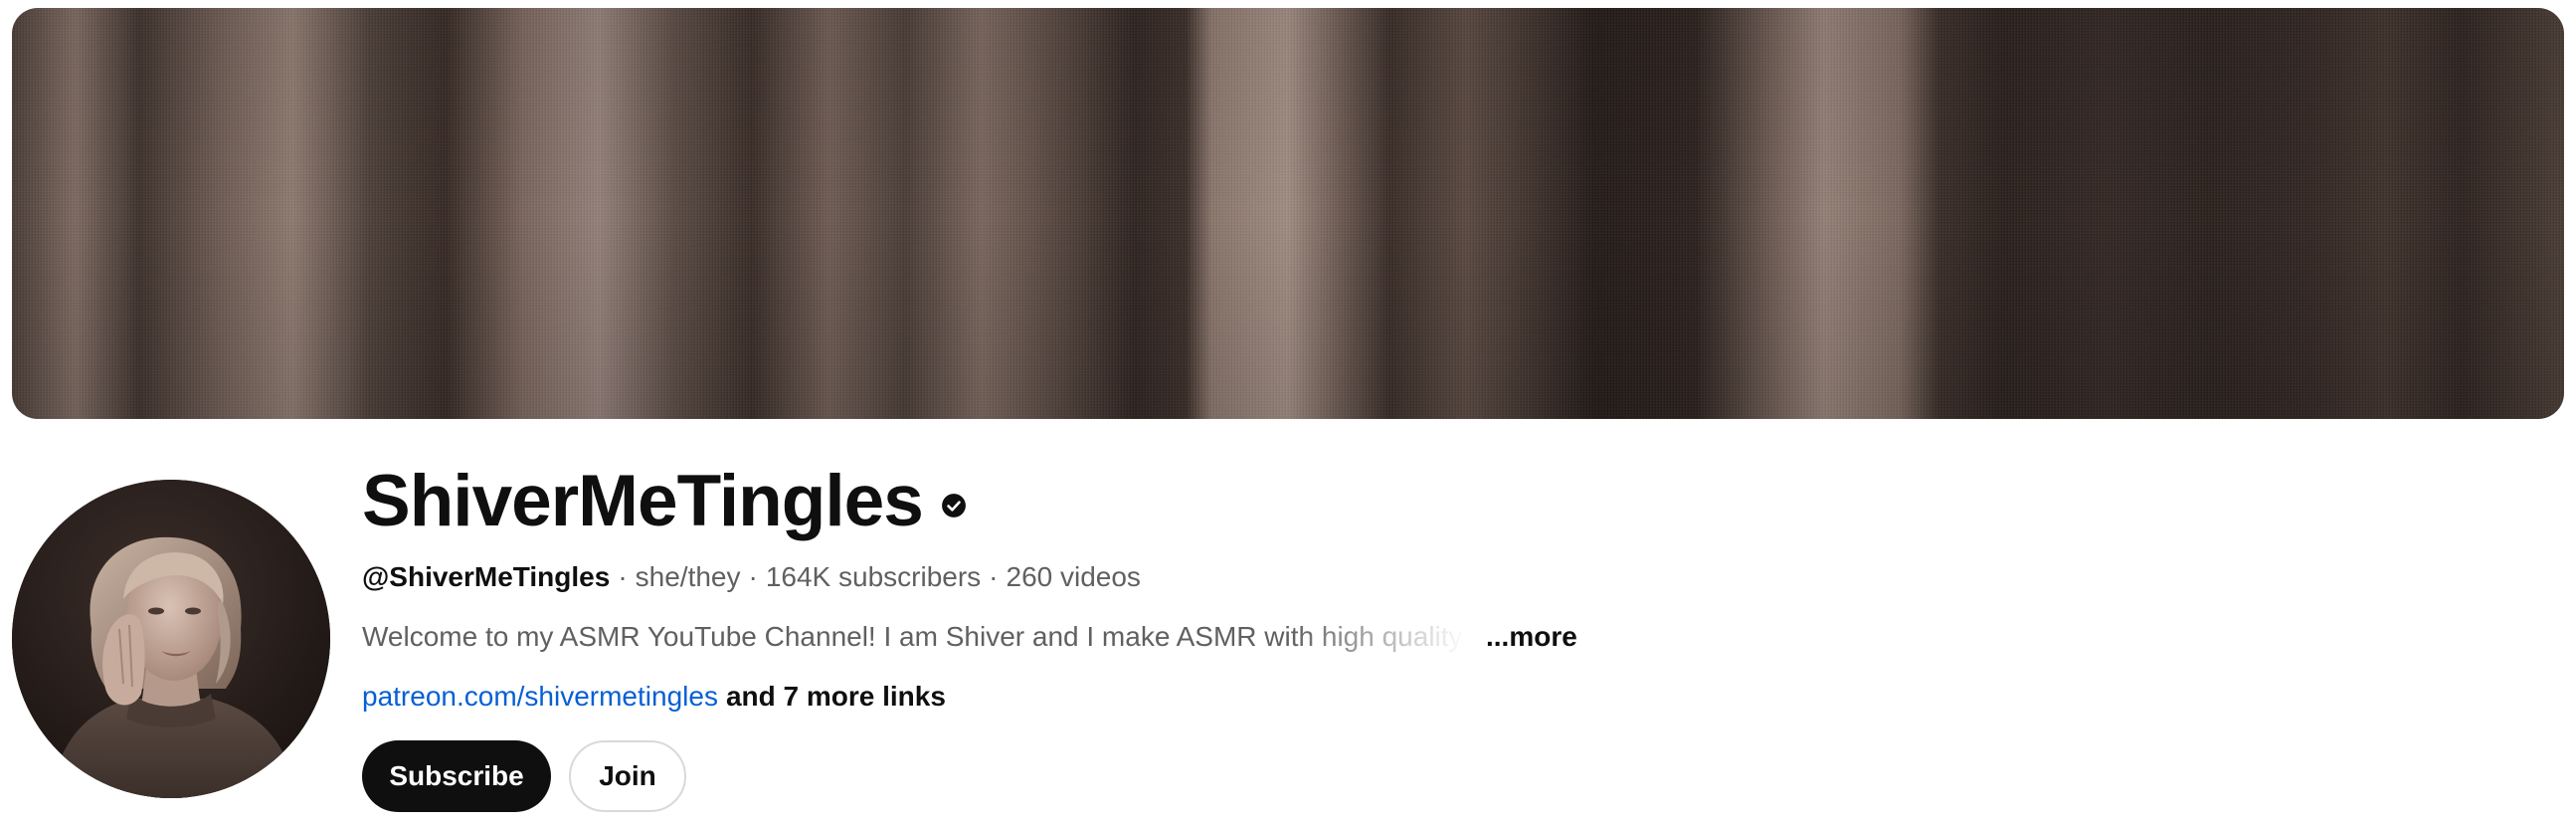 The image size is (2576, 826). What do you see at coordinates (969, 776) in the screenshot?
I see `action-buttons: Subscribe Join` at bounding box center [969, 776].